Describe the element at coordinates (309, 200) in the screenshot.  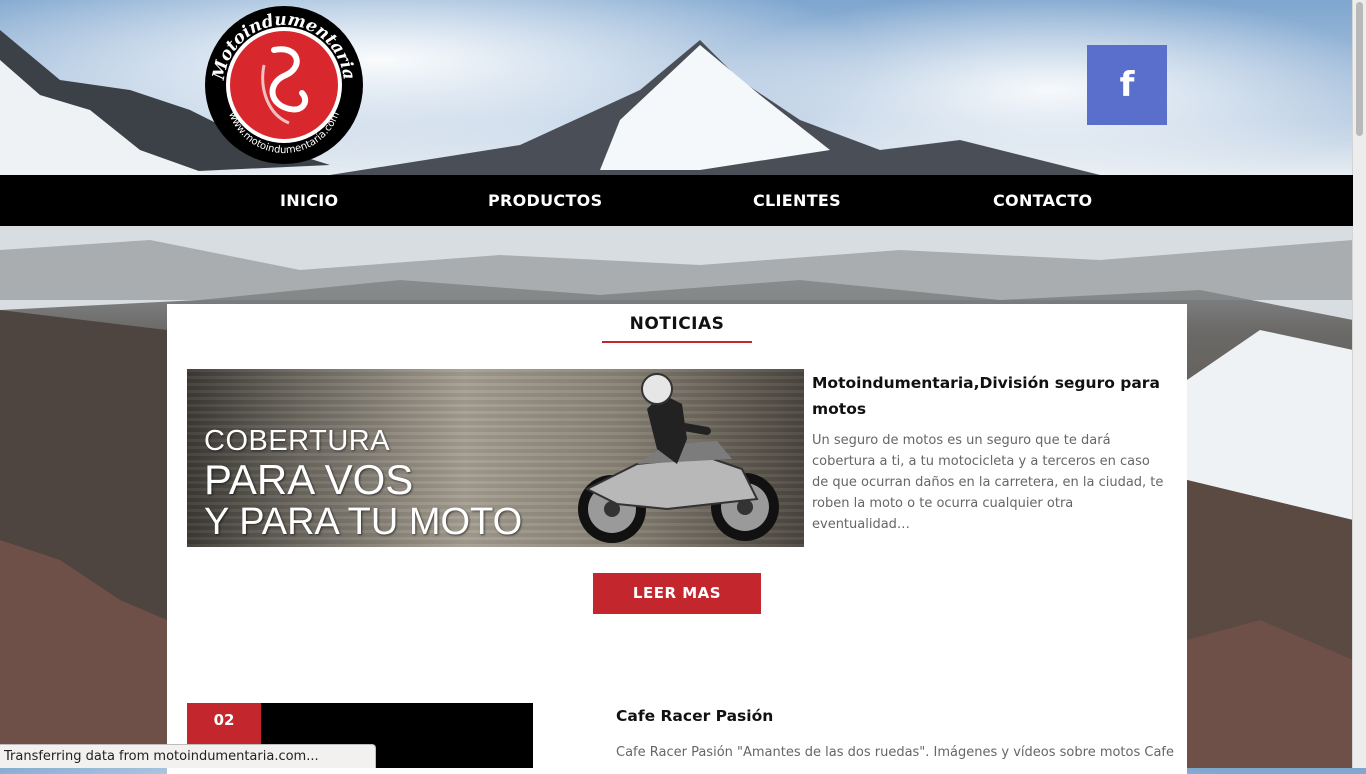
I see `nav-item-inicio: INICIO` at that location.